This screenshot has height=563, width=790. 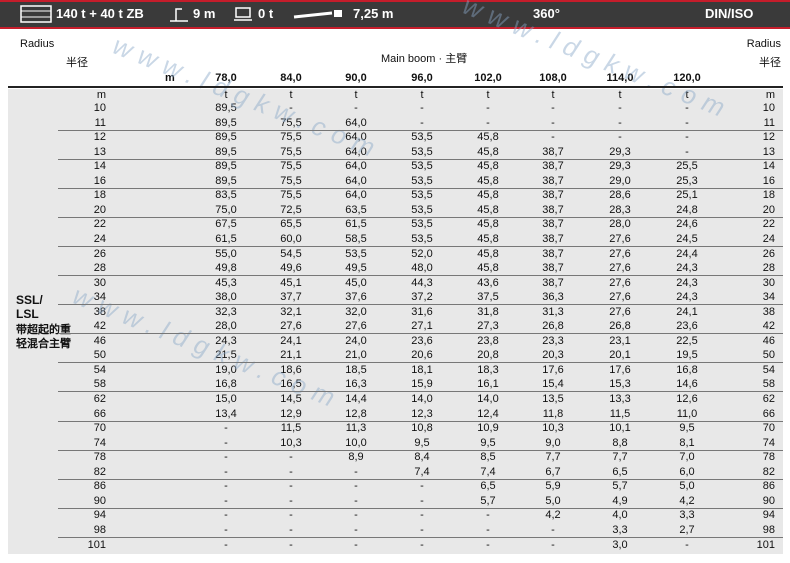 What do you see at coordinates (763, 44) in the screenshot?
I see `radius-label-right: Radius` at bounding box center [763, 44].